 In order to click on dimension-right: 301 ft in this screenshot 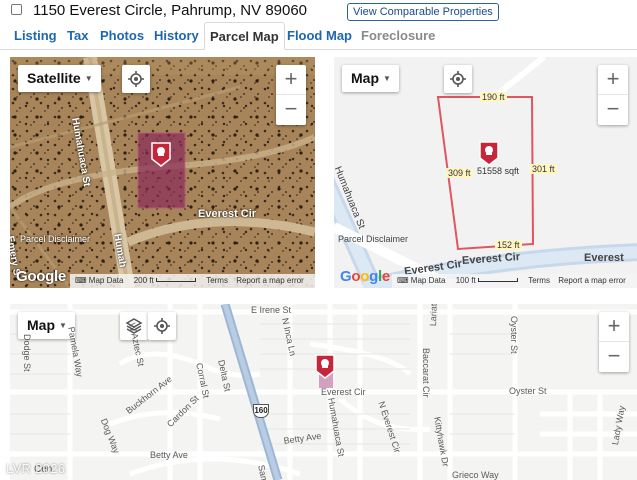, I will do `click(543, 169)`.